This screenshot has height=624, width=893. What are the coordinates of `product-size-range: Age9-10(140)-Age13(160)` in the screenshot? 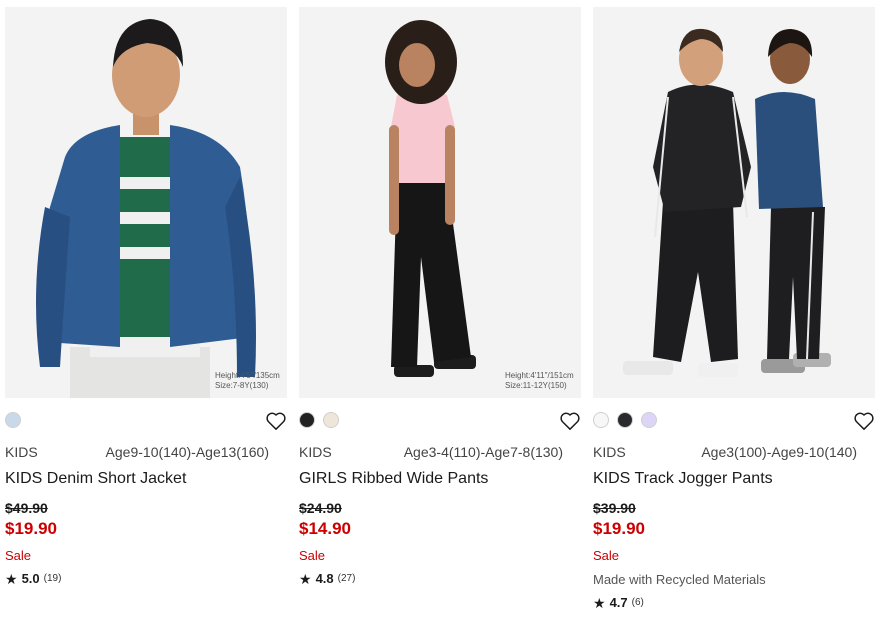 It's located at (187, 452).